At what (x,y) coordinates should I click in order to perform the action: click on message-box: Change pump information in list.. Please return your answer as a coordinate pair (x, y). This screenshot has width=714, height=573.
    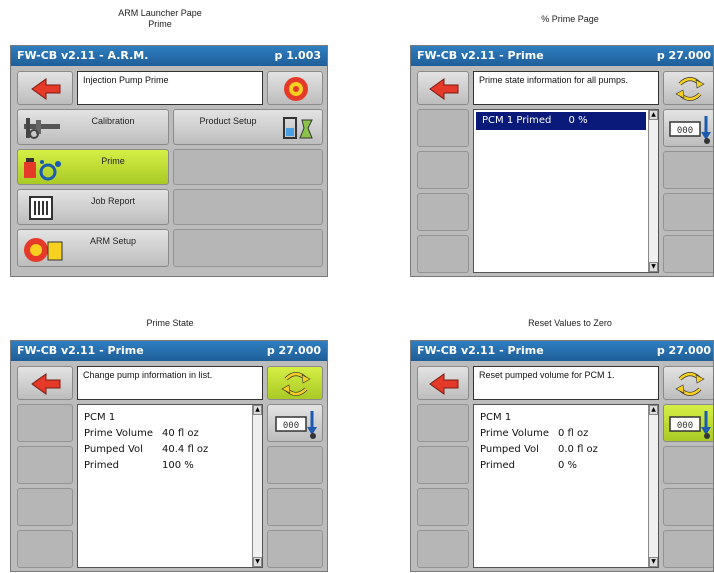
    Looking at the image, I should click on (170, 383).